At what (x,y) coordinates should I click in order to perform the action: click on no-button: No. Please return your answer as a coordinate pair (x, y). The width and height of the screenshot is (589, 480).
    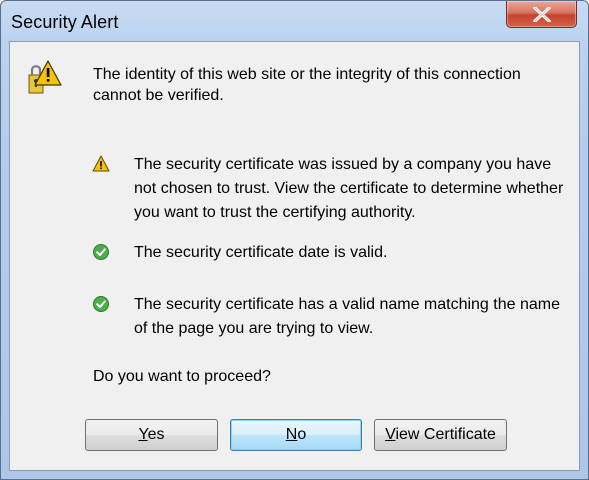
    Looking at the image, I should click on (296, 435).